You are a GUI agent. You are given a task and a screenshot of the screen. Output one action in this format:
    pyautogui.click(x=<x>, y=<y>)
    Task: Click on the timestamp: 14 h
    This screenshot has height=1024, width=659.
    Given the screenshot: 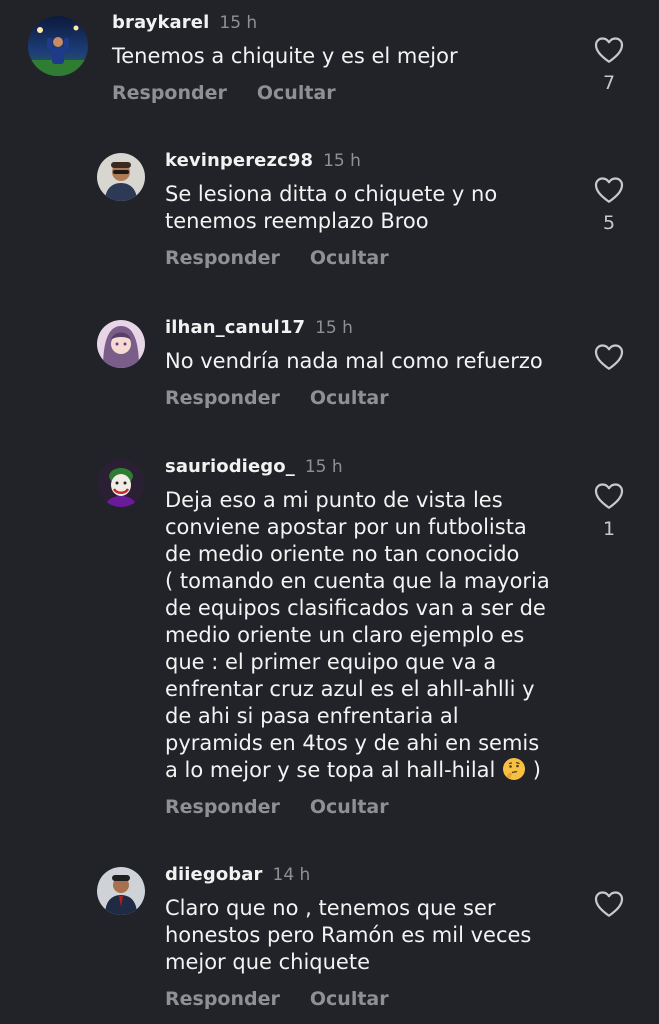 What is the action you would take?
    pyautogui.click(x=291, y=875)
    